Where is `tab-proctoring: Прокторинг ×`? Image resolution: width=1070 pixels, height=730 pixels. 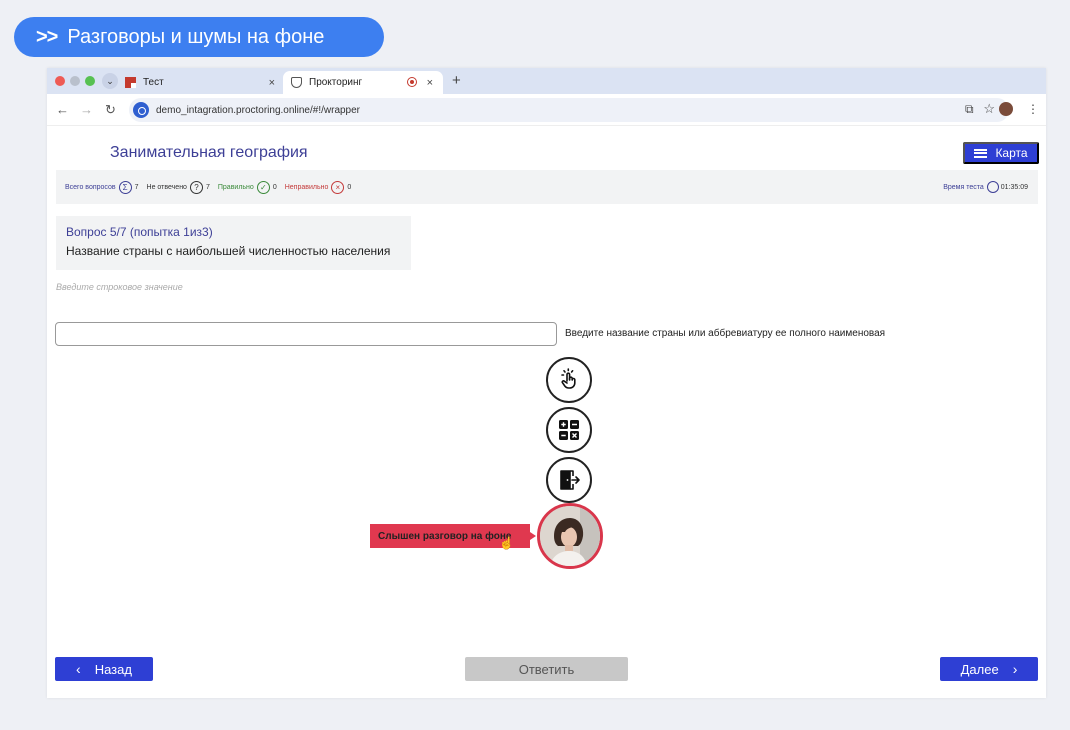 tab-proctoring: Прокторинг × is located at coordinates (363, 82).